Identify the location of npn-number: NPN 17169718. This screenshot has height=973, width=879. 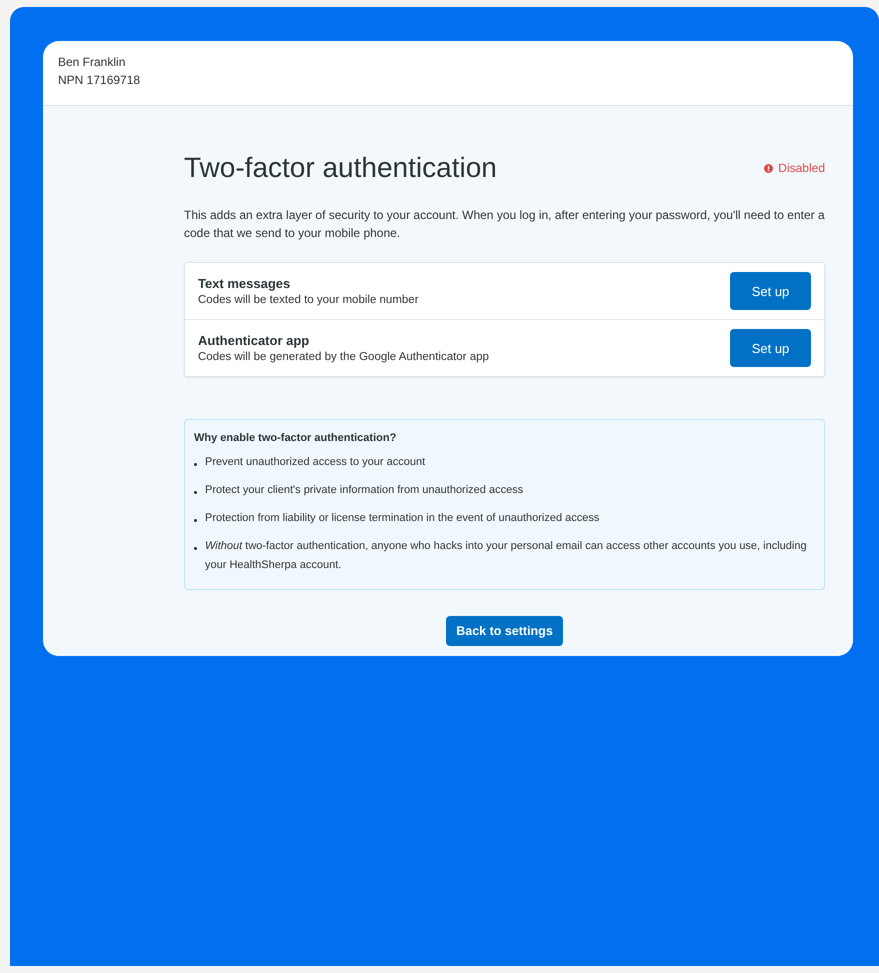
(100, 80).